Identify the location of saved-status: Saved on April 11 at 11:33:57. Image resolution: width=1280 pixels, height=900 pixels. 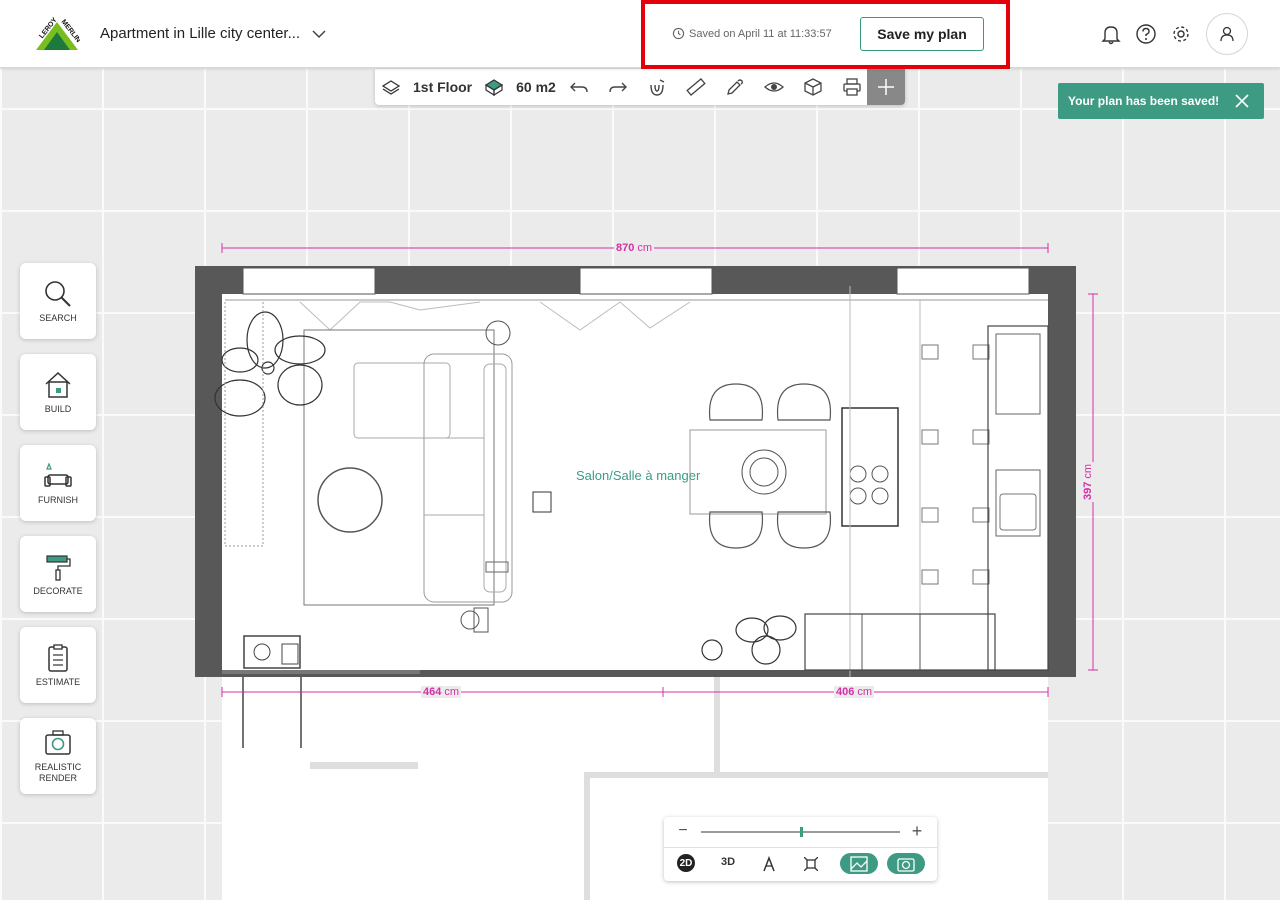
(752, 33).